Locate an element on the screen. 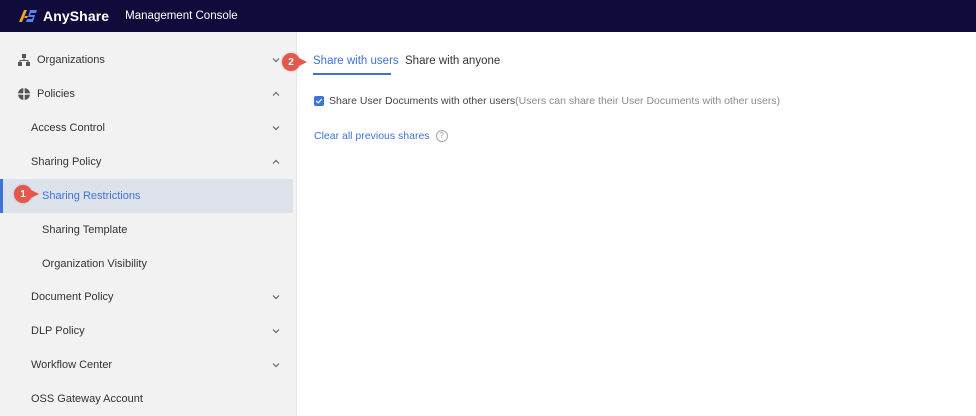 Image resolution: width=976 pixels, height=416 pixels. tab-share-with-users: Share with users is located at coordinates (356, 61).